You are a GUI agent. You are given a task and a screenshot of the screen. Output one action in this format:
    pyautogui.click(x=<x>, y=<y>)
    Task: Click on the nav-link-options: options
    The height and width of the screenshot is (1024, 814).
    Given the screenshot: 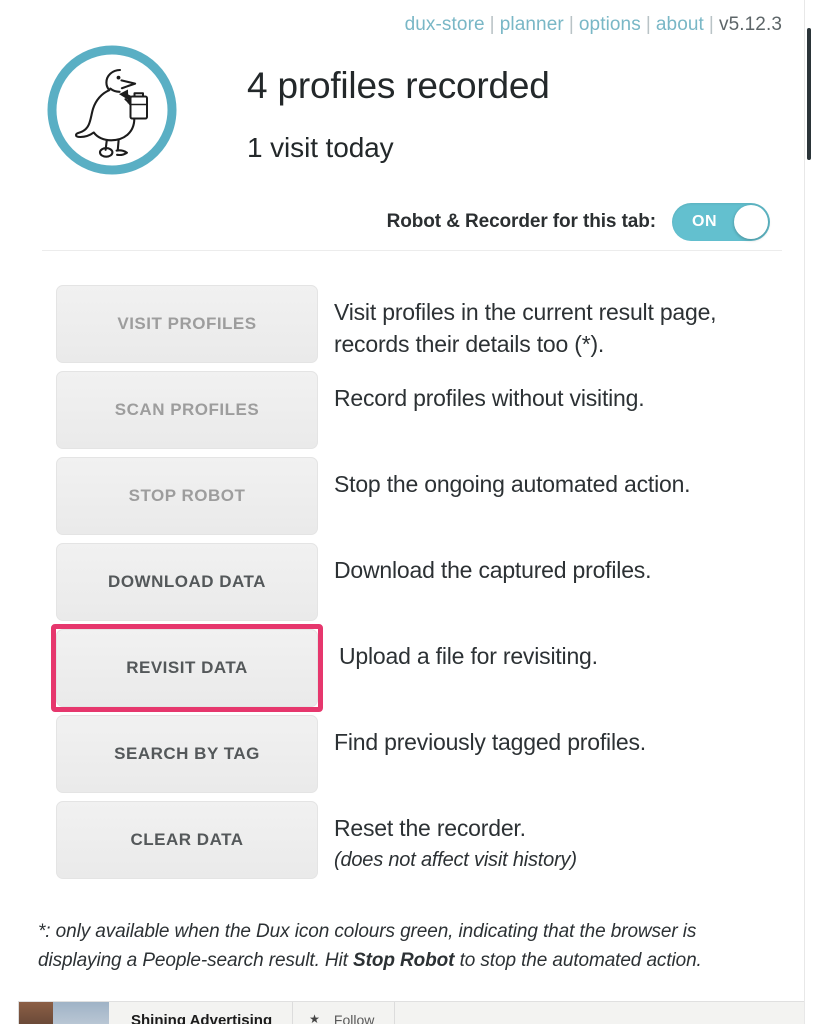 What is the action you would take?
    pyautogui.click(x=610, y=24)
    